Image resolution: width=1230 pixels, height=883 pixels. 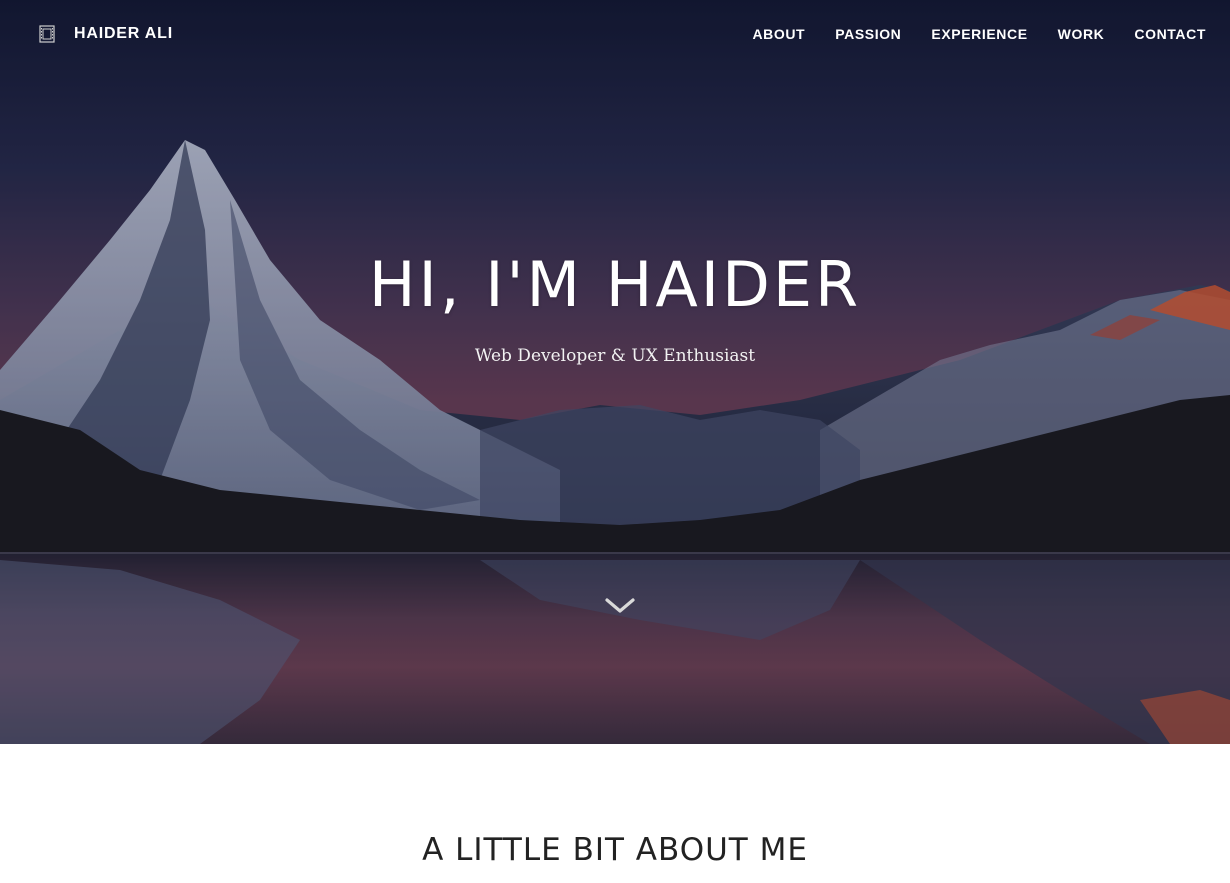 What do you see at coordinates (123, 33) in the screenshot?
I see `brand-name: HAIDER ALI` at bounding box center [123, 33].